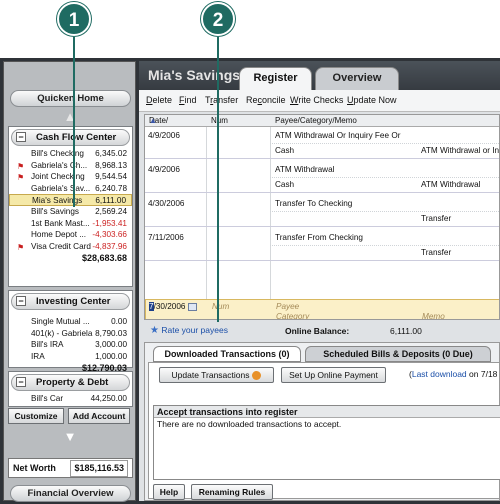 The width and height of the screenshot is (500, 504). What do you see at coordinates (70, 212) in the screenshot?
I see `account-row: Bill's Savings 2,569.24` at bounding box center [70, 212].